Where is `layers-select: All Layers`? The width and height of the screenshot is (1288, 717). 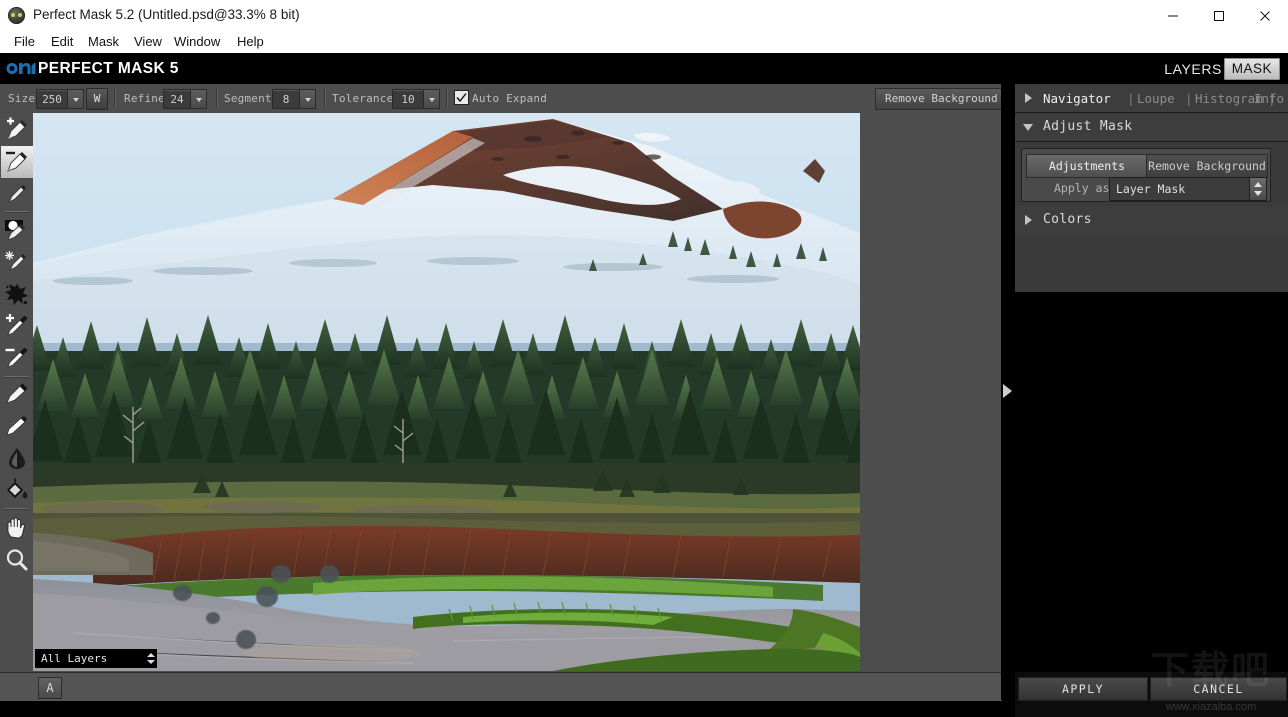
layers-select: All Layers is located at coordinates (96, 658).